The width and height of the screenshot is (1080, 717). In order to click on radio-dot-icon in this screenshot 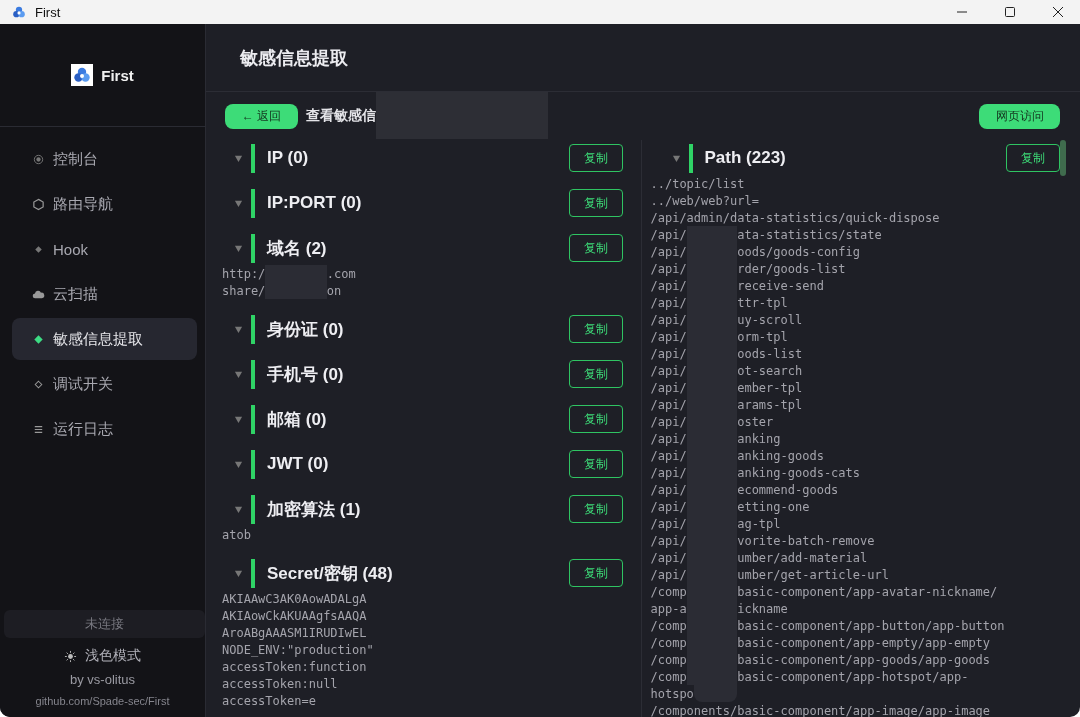, I will do `click(38, 159)`.